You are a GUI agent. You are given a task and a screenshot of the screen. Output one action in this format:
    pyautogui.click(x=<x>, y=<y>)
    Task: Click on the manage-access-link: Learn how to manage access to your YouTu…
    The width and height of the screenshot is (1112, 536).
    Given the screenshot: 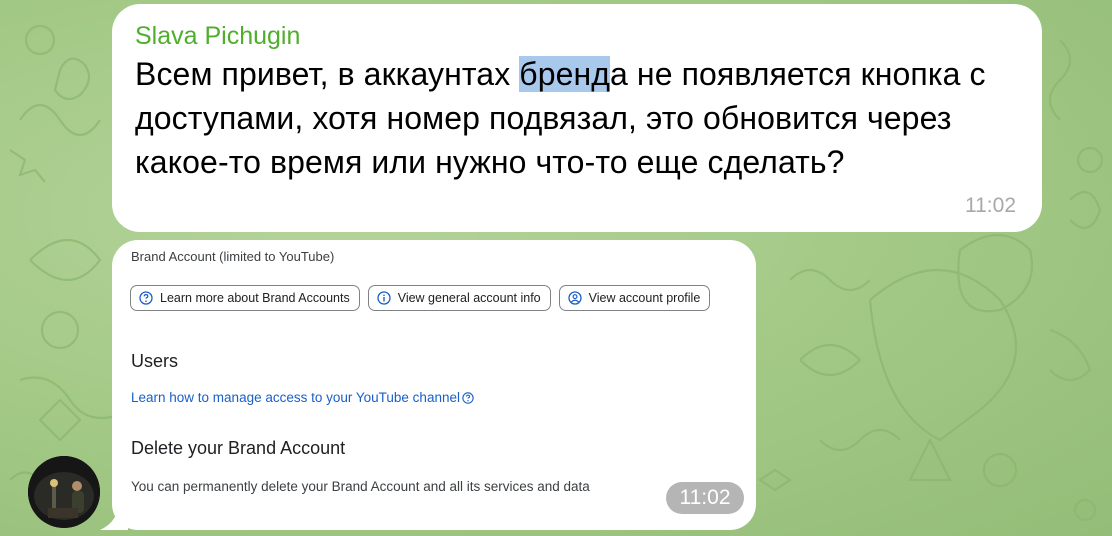 What is the action you would take?
    pyautogui.click(x=302, y=397)
    